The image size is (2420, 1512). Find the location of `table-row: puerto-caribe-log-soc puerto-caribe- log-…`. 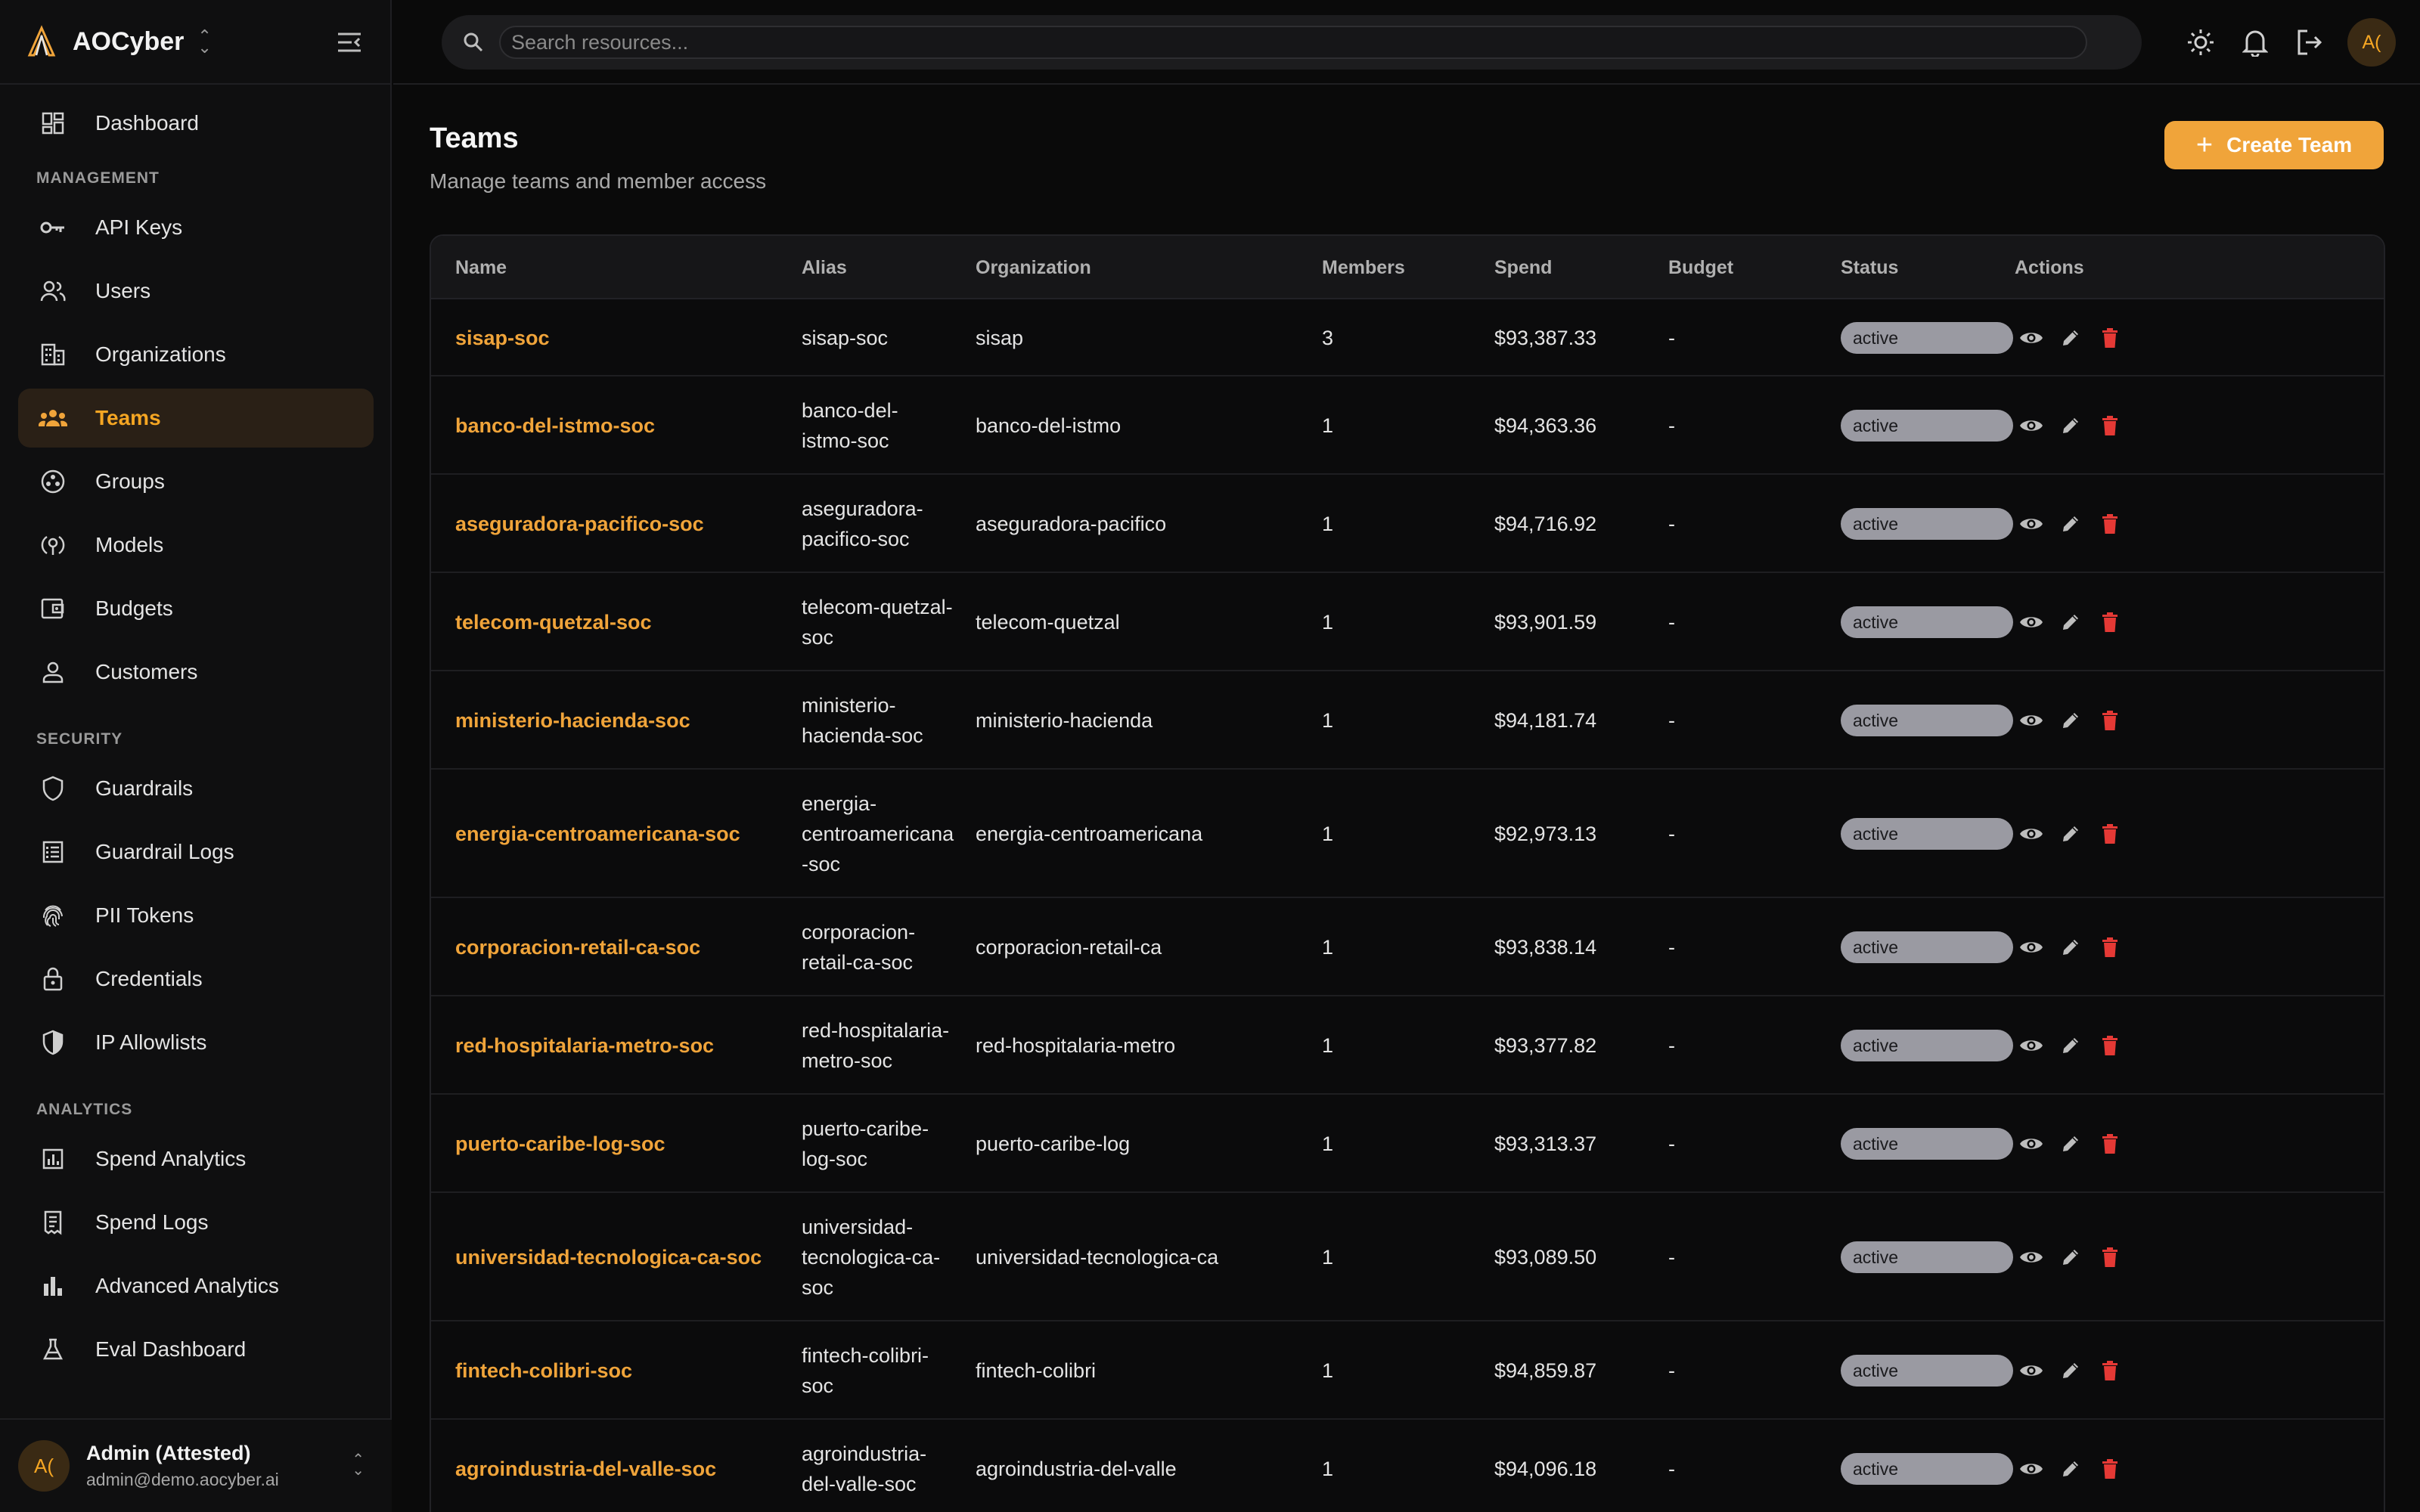

table-row: puerto-caribe-log-soc puerto-caribe- log-… is located at coordinates (1407, 1144).